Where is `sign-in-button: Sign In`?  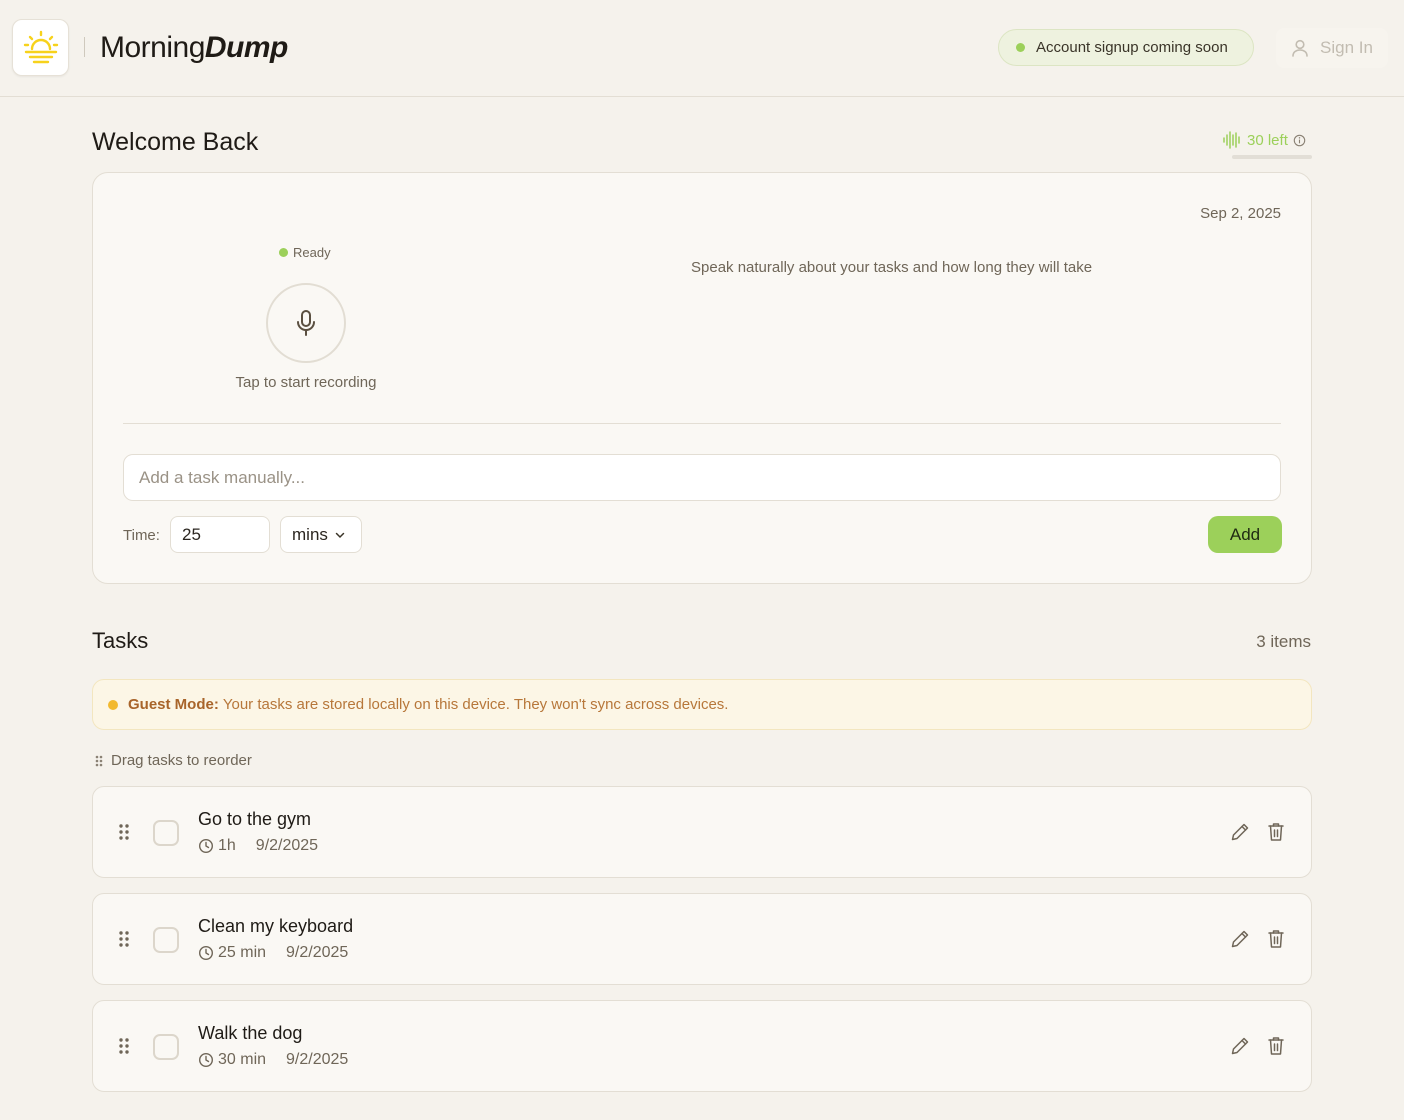 sign-in-button: Sign In is located at coordinates (1332, 48).